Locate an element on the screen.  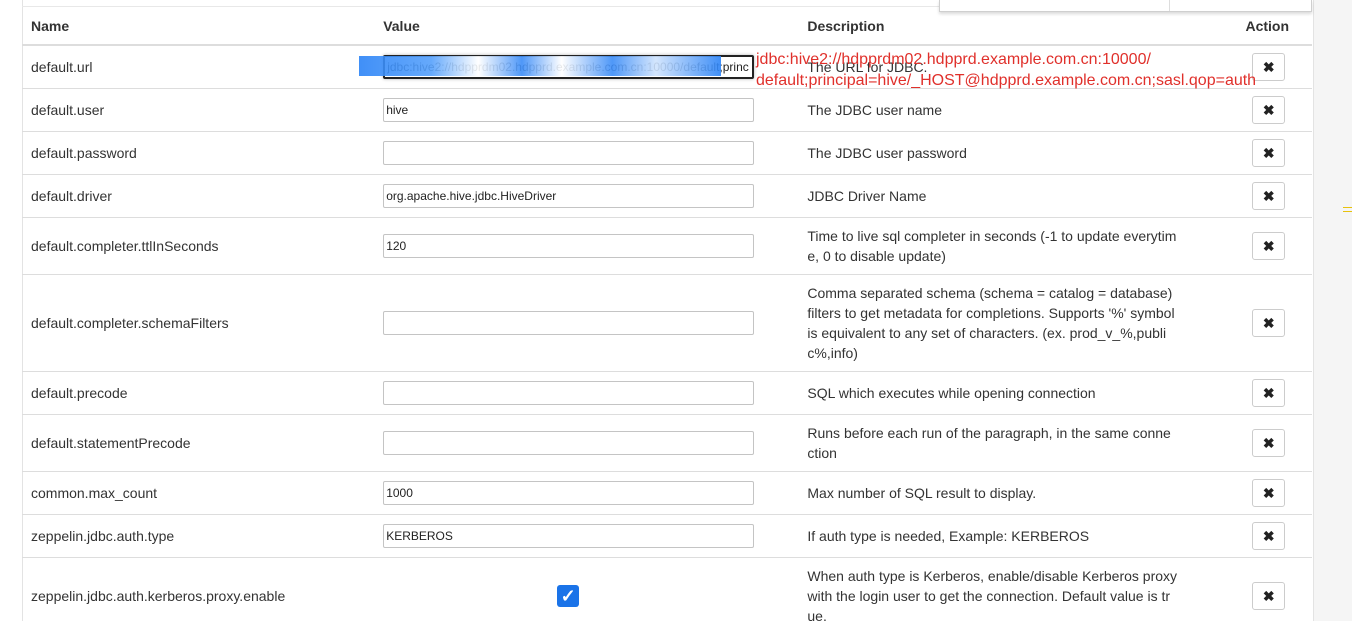
property-name: default.driver is located at coordinates (198, 195).